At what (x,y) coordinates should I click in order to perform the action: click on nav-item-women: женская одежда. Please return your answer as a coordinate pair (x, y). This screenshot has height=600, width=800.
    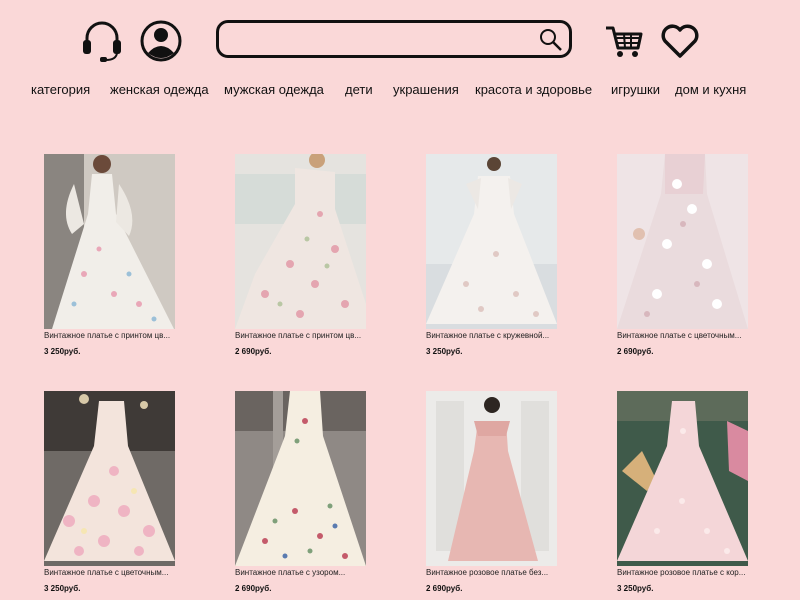
    Looking at the image, I should click on (159, 89).